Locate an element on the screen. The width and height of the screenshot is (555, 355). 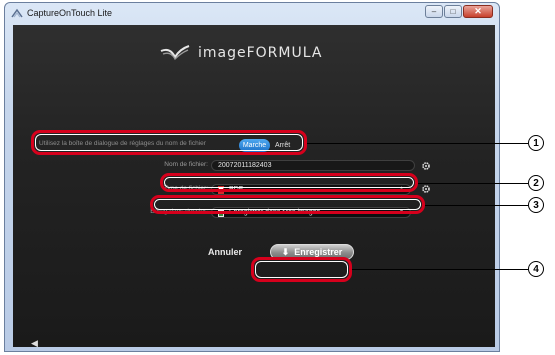
callout-3: 3 is located at coordinates (536, 205).